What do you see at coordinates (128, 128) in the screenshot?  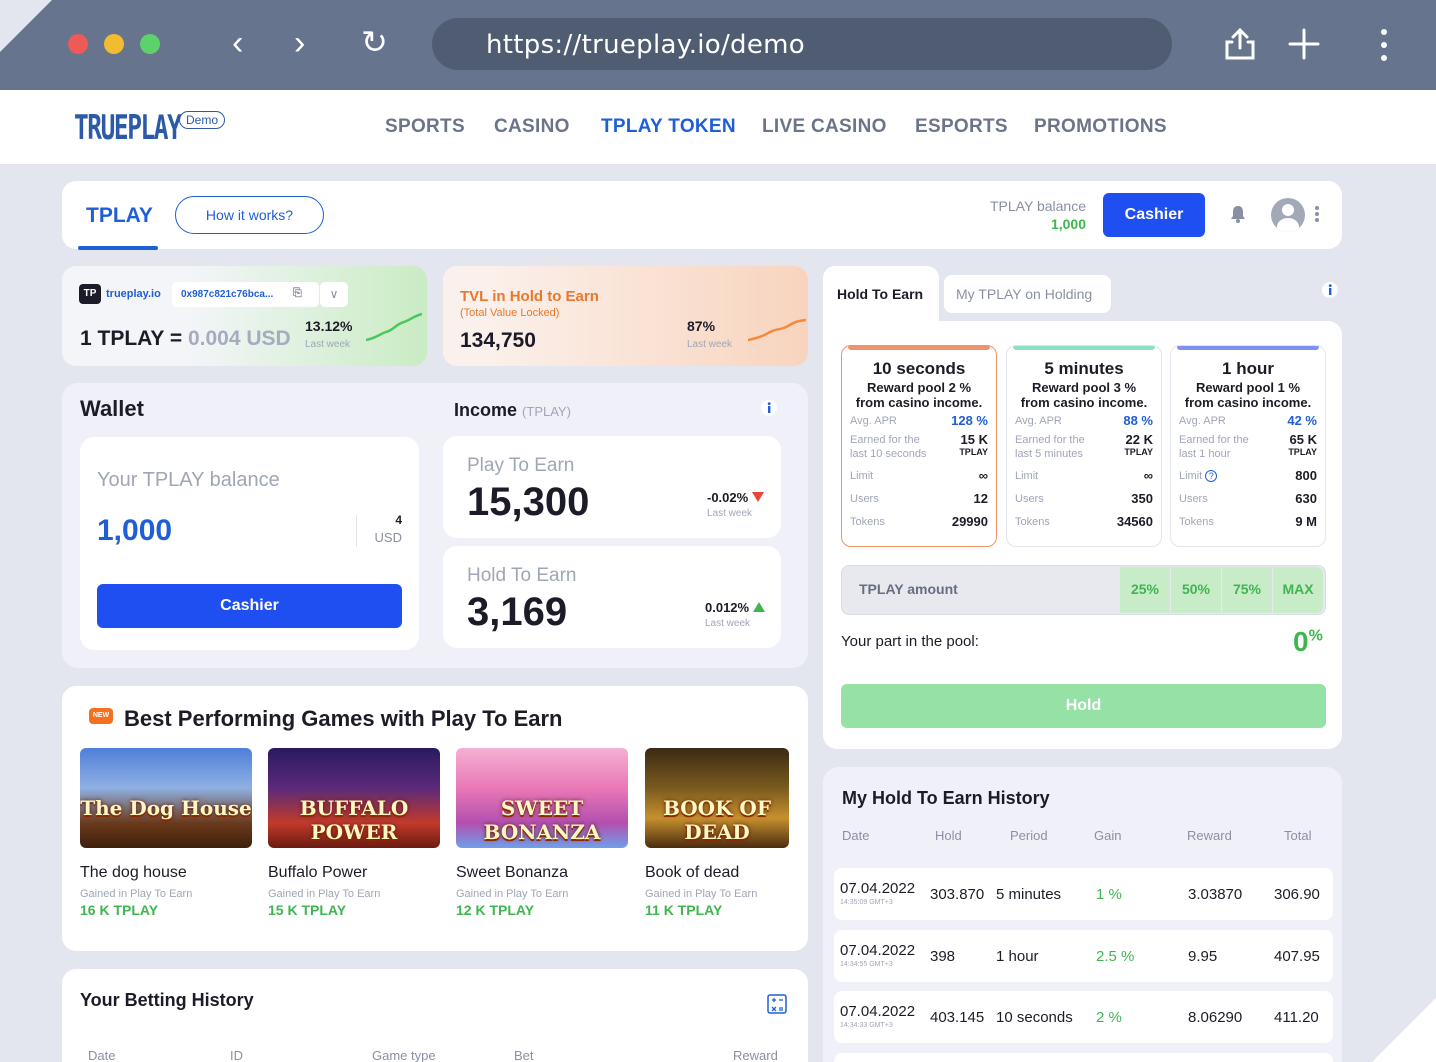 I see `trueplay-logo: TRUEPLAY` at bounding box center [128, 128].